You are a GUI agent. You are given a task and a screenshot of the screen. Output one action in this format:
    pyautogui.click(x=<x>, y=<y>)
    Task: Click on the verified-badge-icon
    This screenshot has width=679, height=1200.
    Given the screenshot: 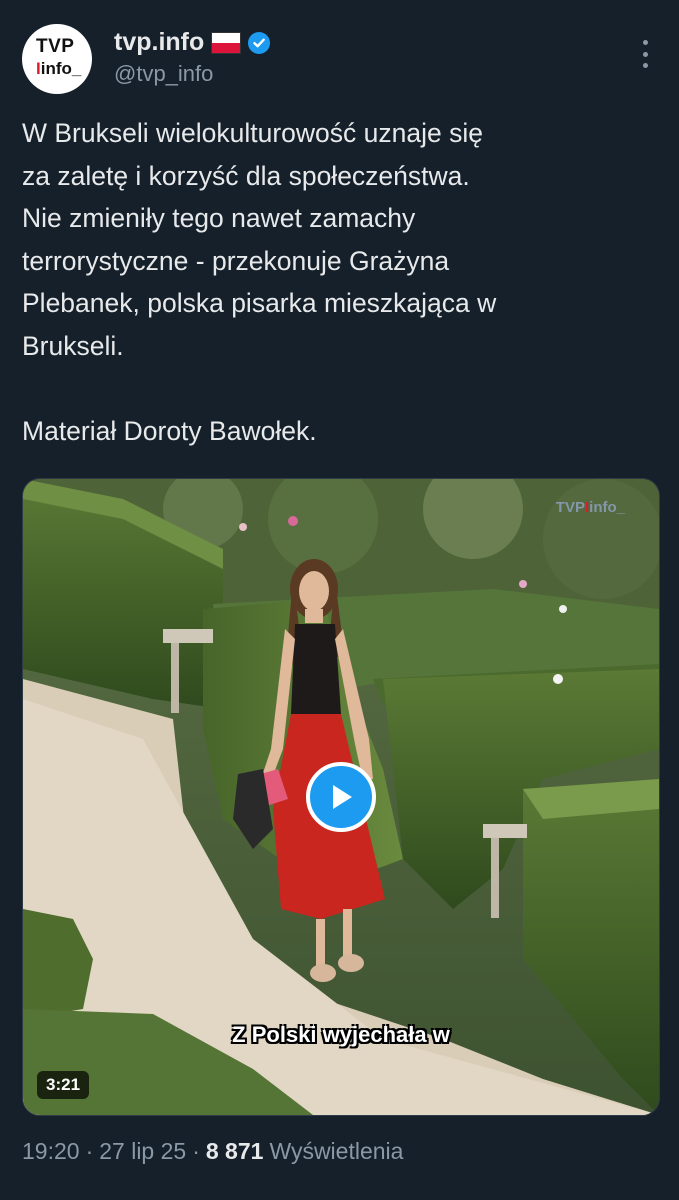 What is the action you would take?
    pyautogui.click(x=259, y=42)
    